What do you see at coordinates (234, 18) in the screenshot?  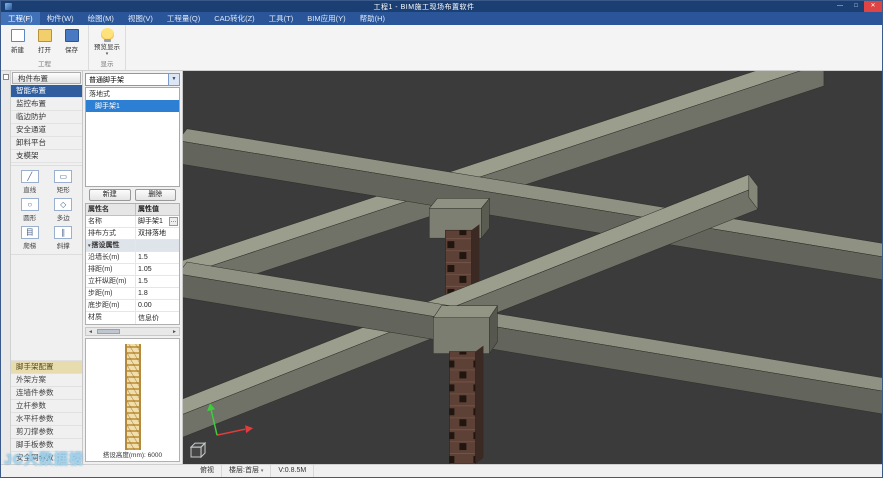 I see `menu-tab-cad: CAD转化(Z)` at bounding box center [234, 18].